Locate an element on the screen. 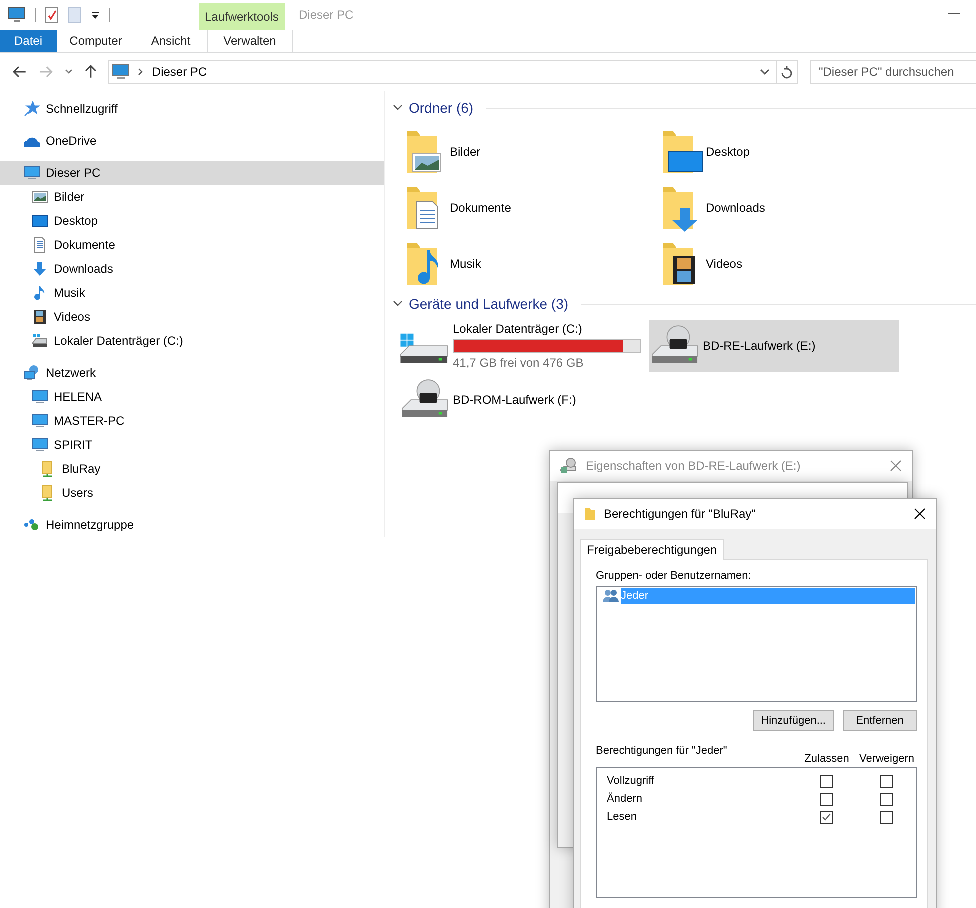 This screenshot has height=908, width=976. film-icon is located at coordinates (40, 317).